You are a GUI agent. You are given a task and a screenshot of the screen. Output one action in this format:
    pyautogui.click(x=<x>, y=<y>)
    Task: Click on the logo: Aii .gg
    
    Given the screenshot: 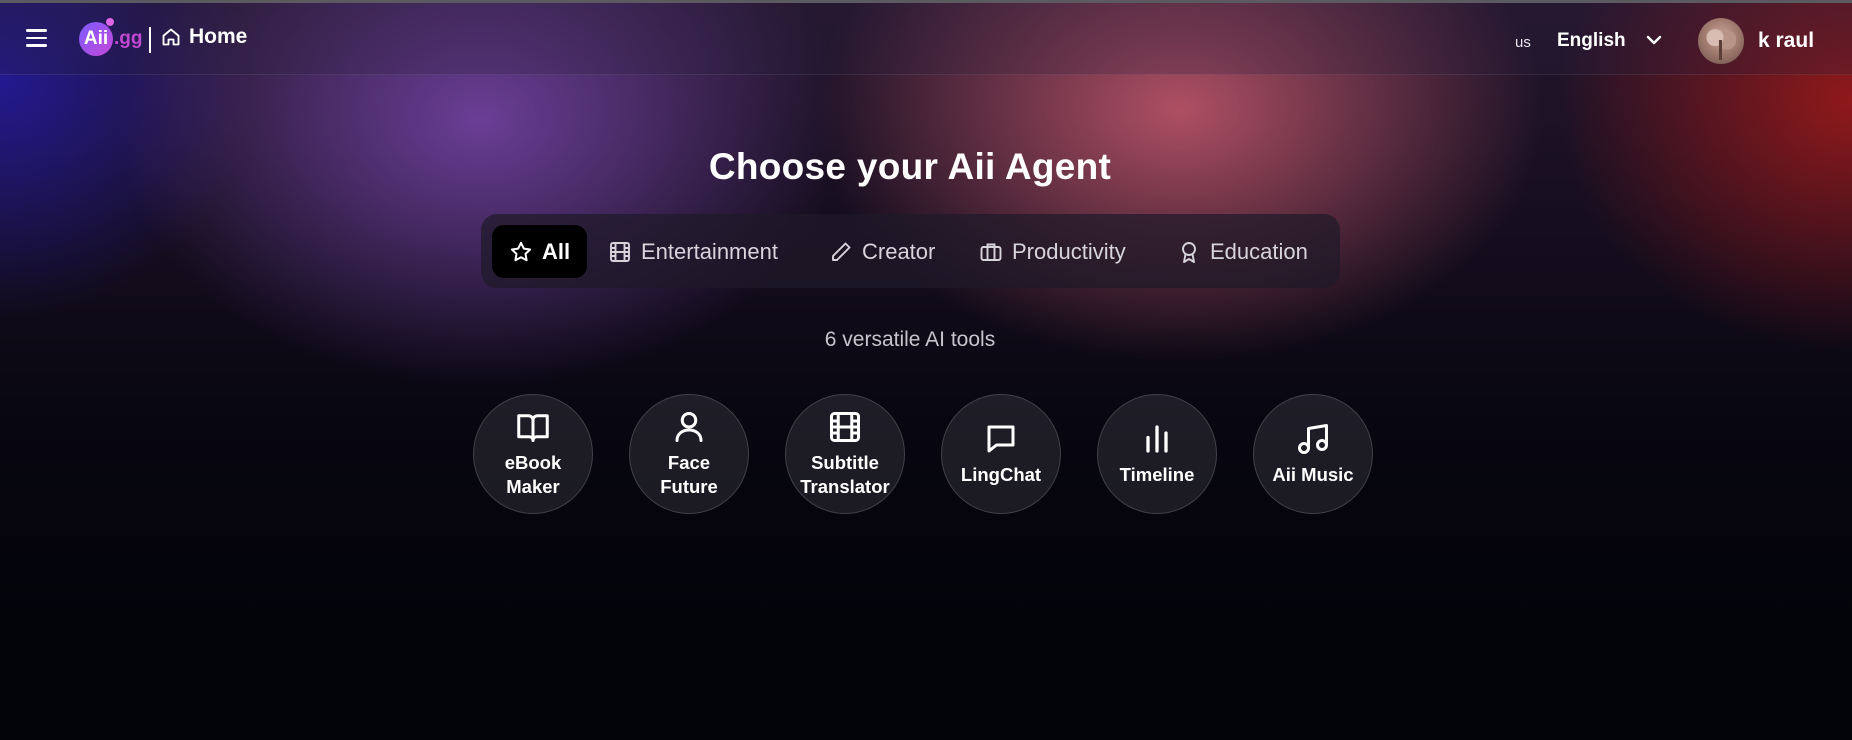 What is the action you would take?
    pyautogui.click(x=111, y=37)
    